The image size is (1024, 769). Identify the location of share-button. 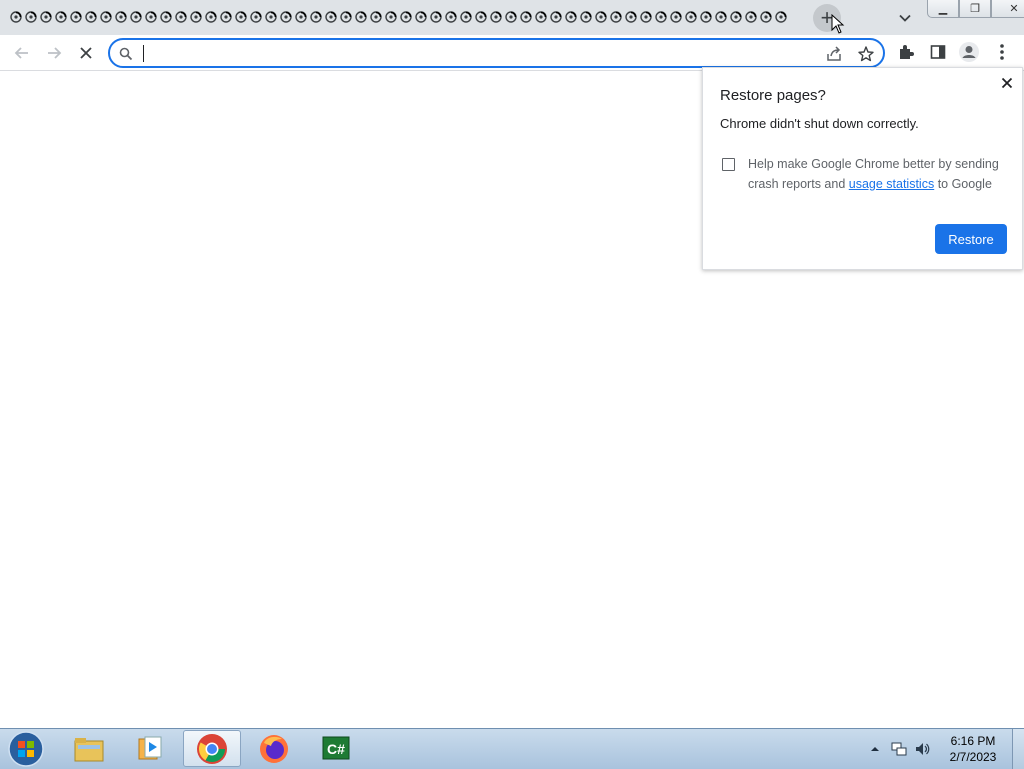
(834, 54).